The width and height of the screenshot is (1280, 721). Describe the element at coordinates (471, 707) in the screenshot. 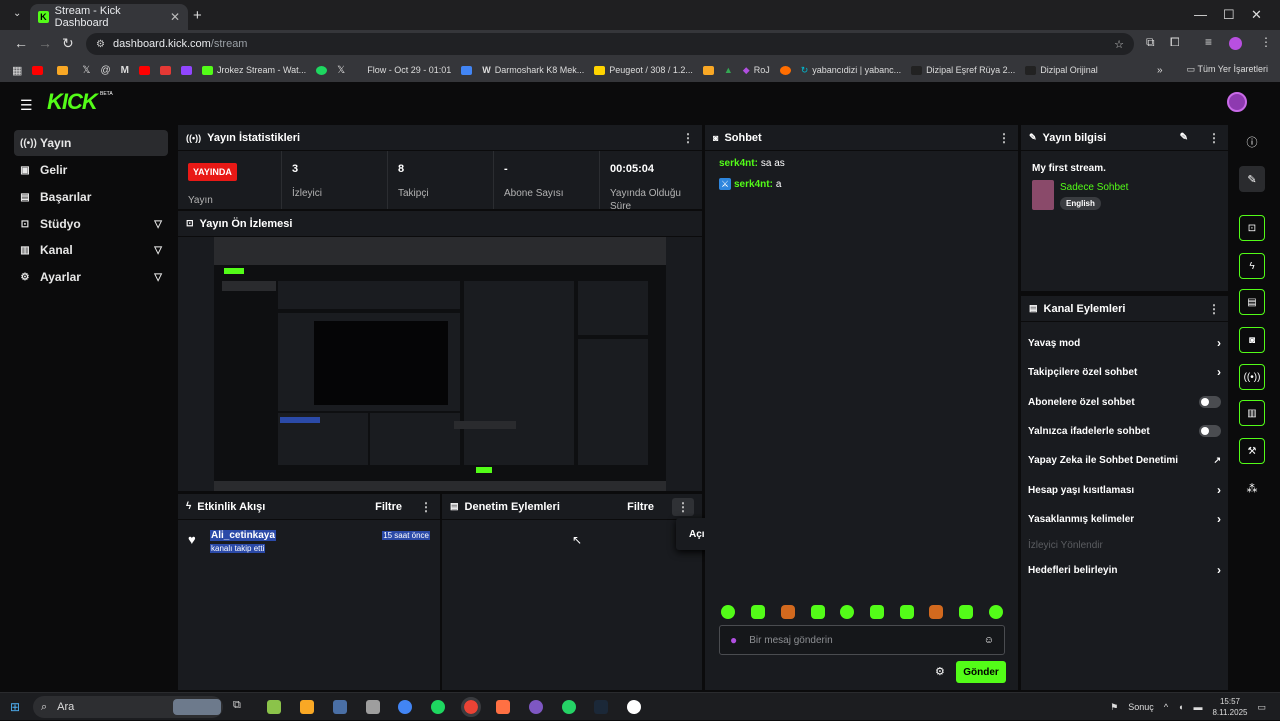

I see `chrome-active-icon` at that location.